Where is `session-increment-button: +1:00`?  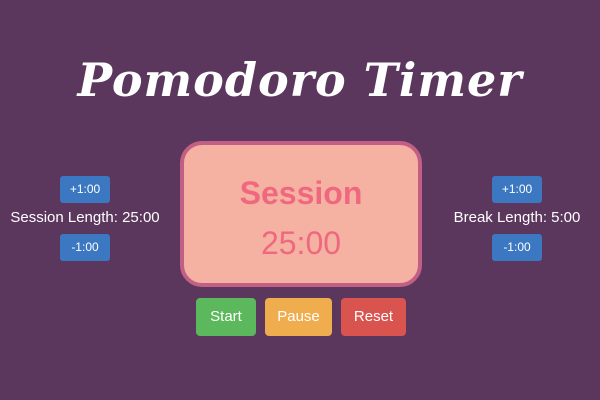
session-increment-button: +1:00 is located at coordinates (85, 189).